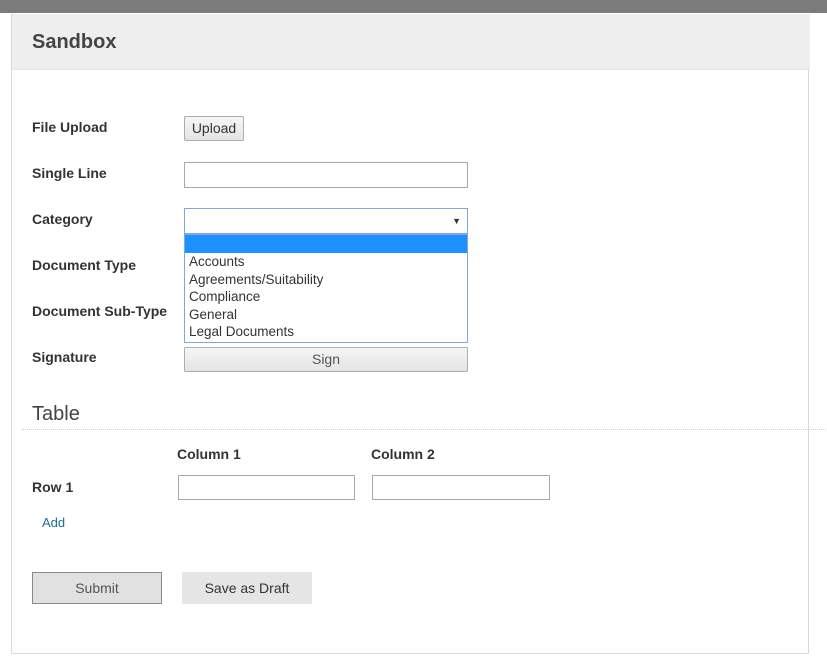 The image size is (827, 671). What do you see at coordinates (214, 128) in the screenshot?
I see `upload-button: Upload` at bounding box center [214, 128].